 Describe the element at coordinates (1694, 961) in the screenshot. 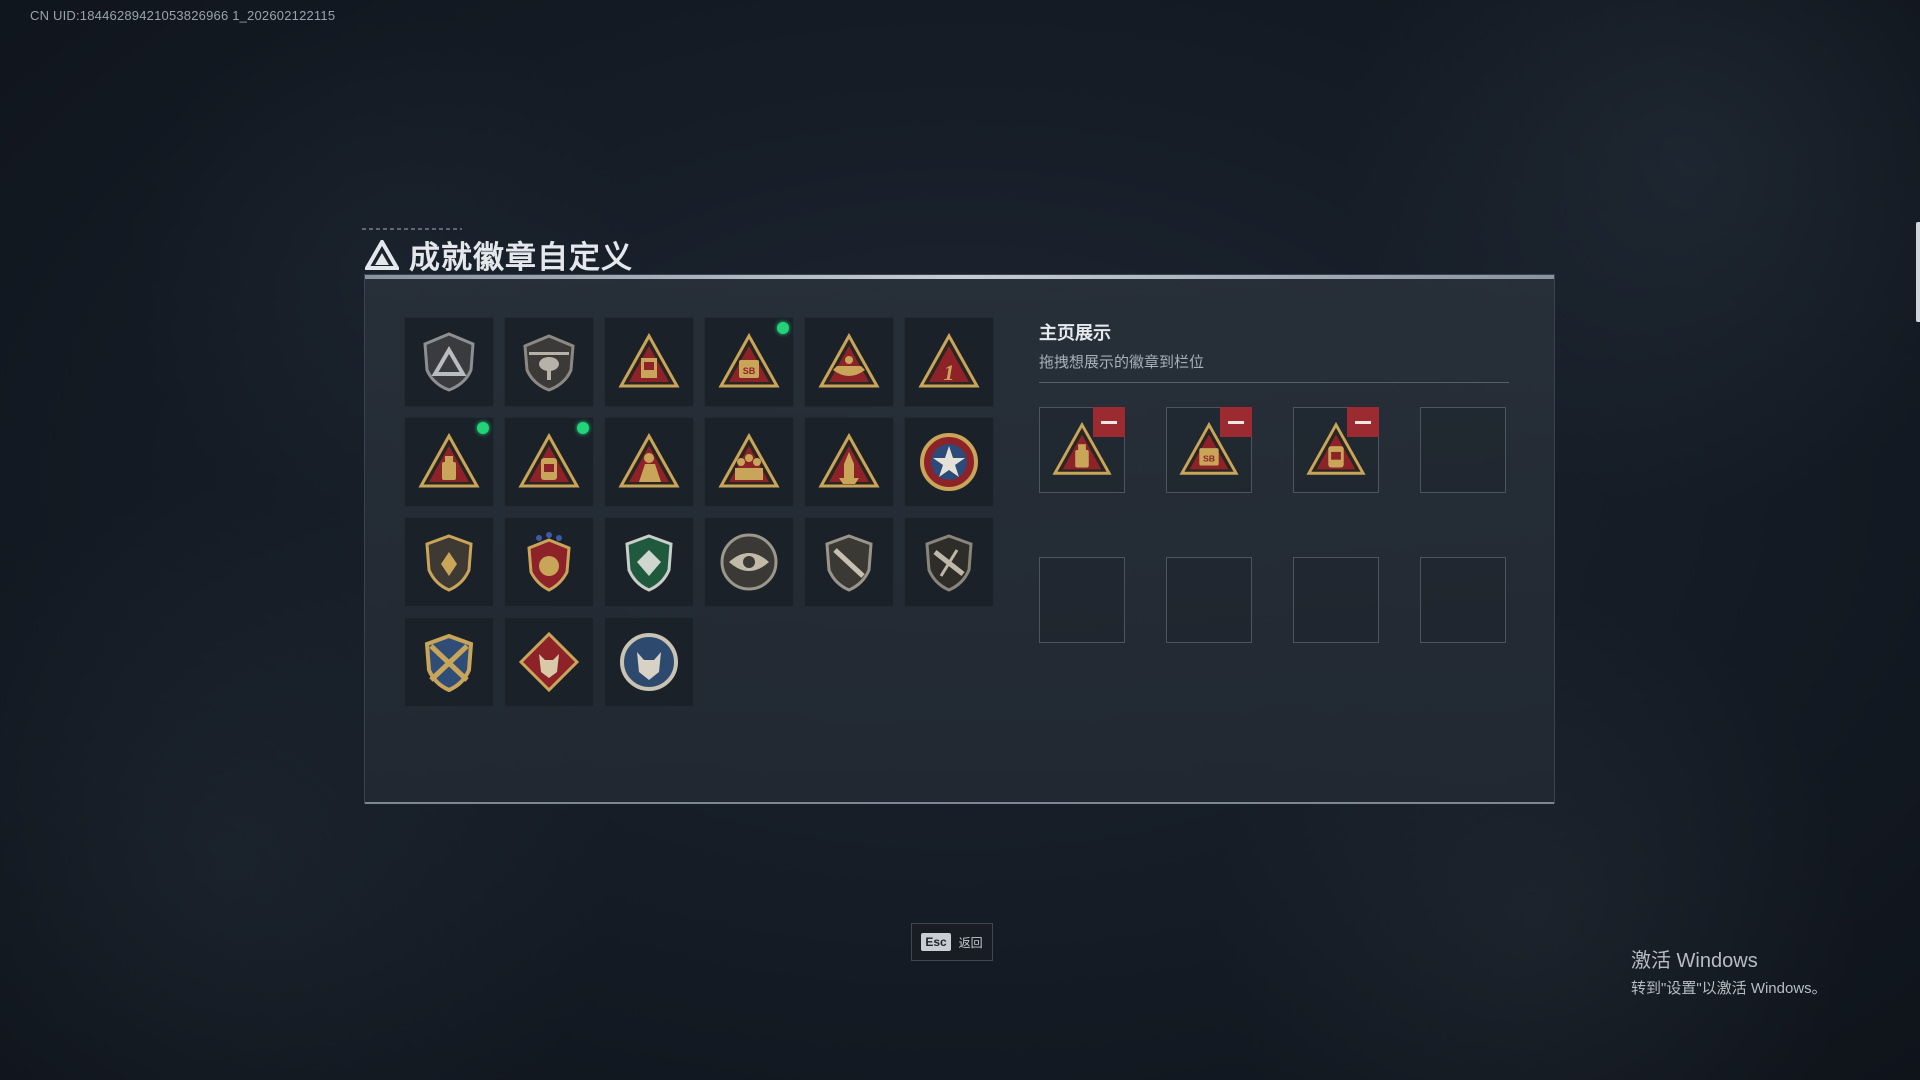

I see `windows-activation-title: 激活 Windows` at that location.